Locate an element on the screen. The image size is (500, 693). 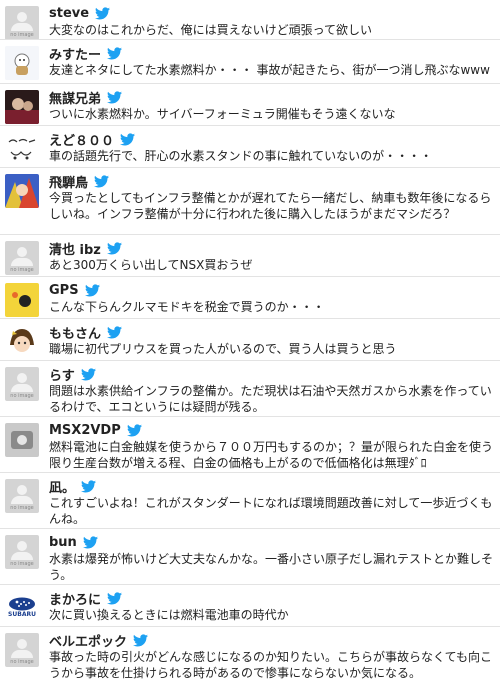
girl-avatar is located at coordinates (22, 342).